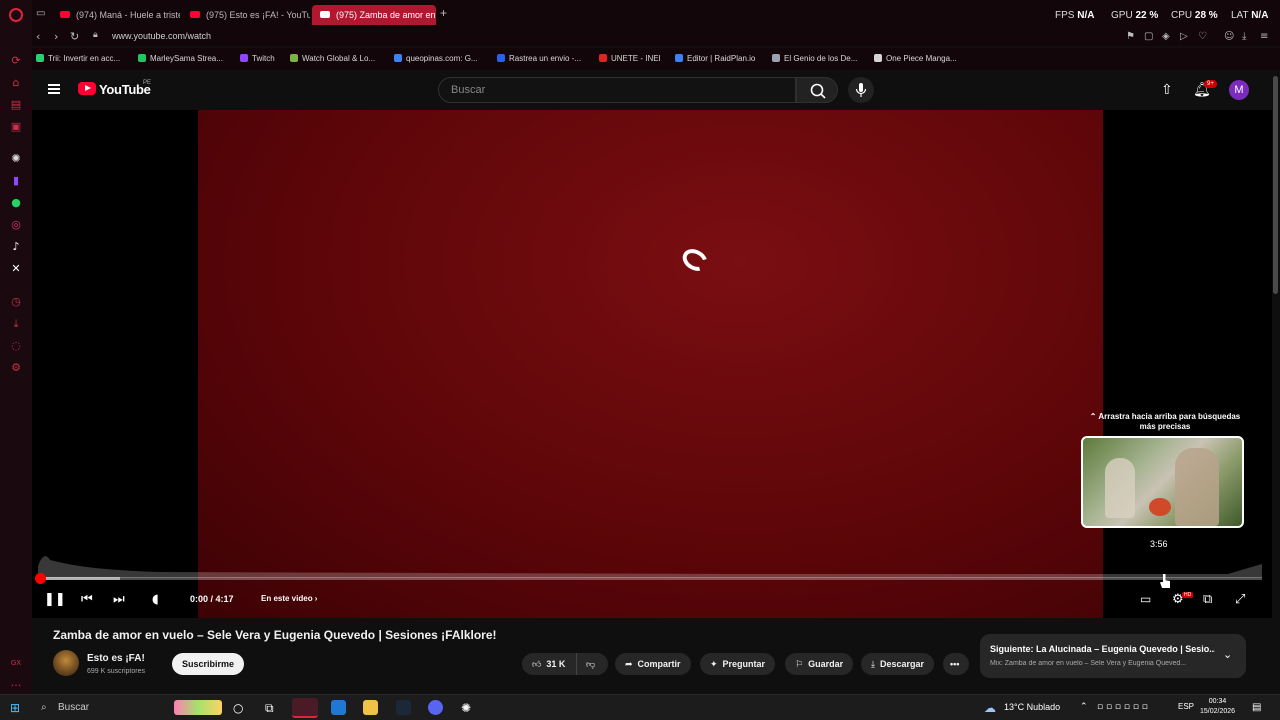 This screenshot has height=720, width=1280. I want to click on upload-icon: ⇧, so click(1167, 90).